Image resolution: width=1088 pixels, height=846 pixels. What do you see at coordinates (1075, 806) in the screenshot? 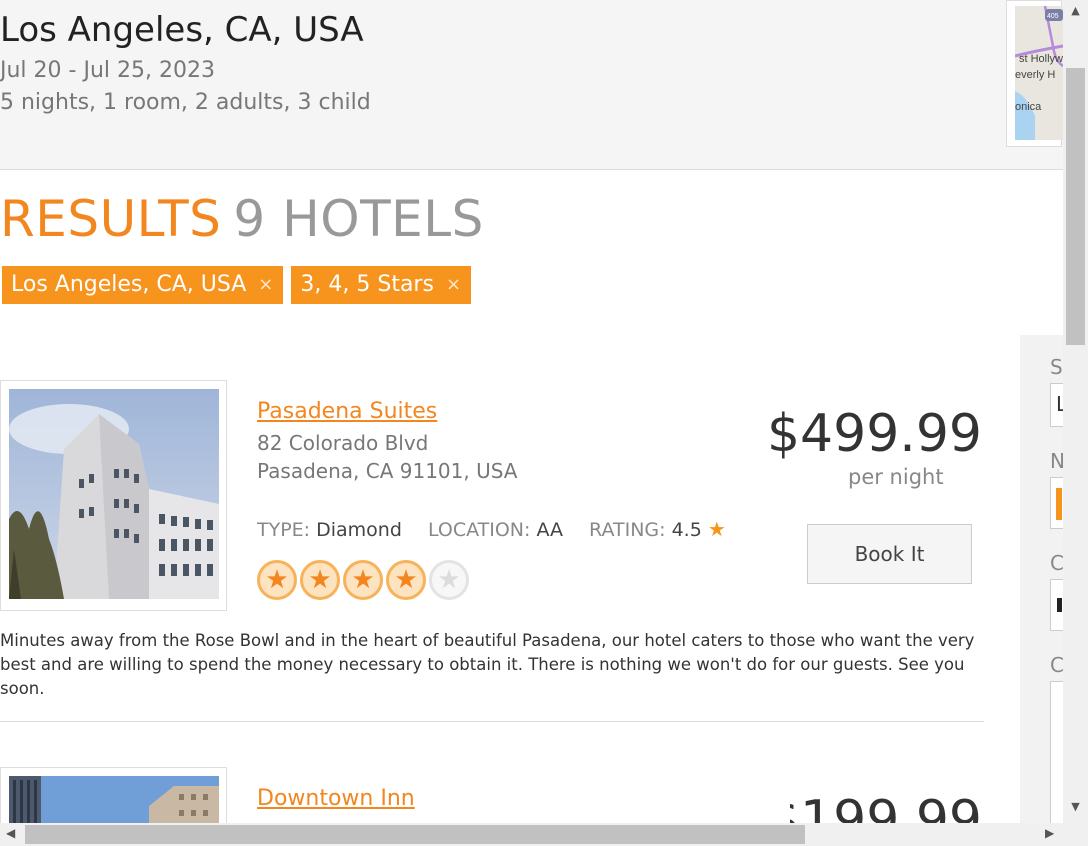
I see `scroll-down-icon: ▼` at bounding box center [1075, 806].